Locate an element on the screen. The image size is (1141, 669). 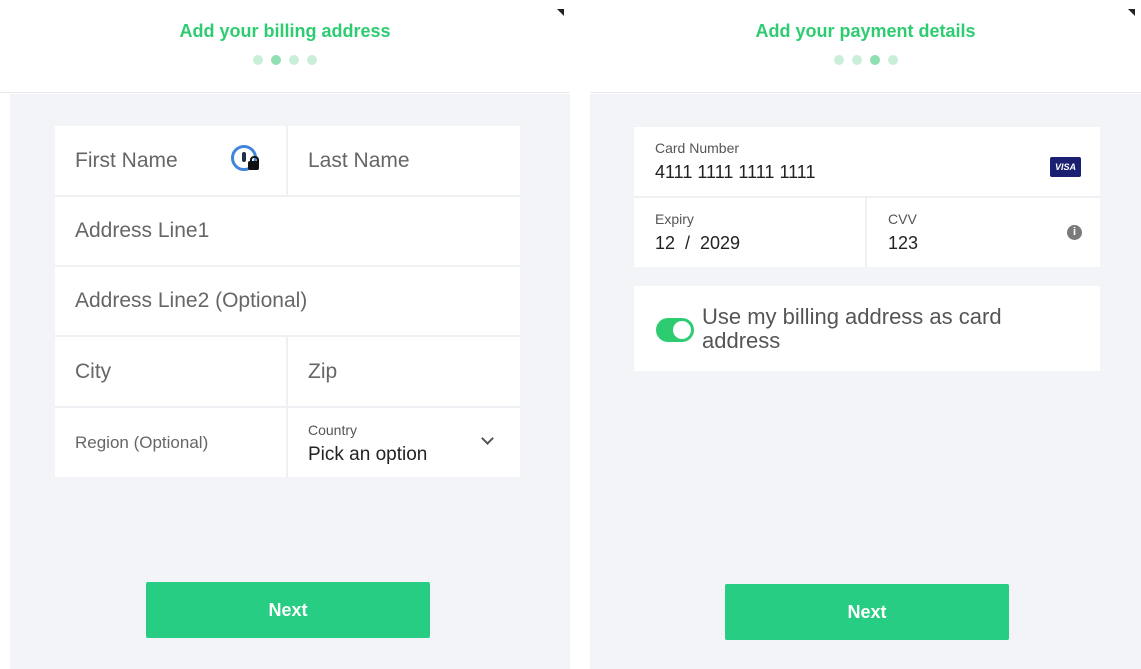
payment-next-button: Next is located at coordinates (867, 612).